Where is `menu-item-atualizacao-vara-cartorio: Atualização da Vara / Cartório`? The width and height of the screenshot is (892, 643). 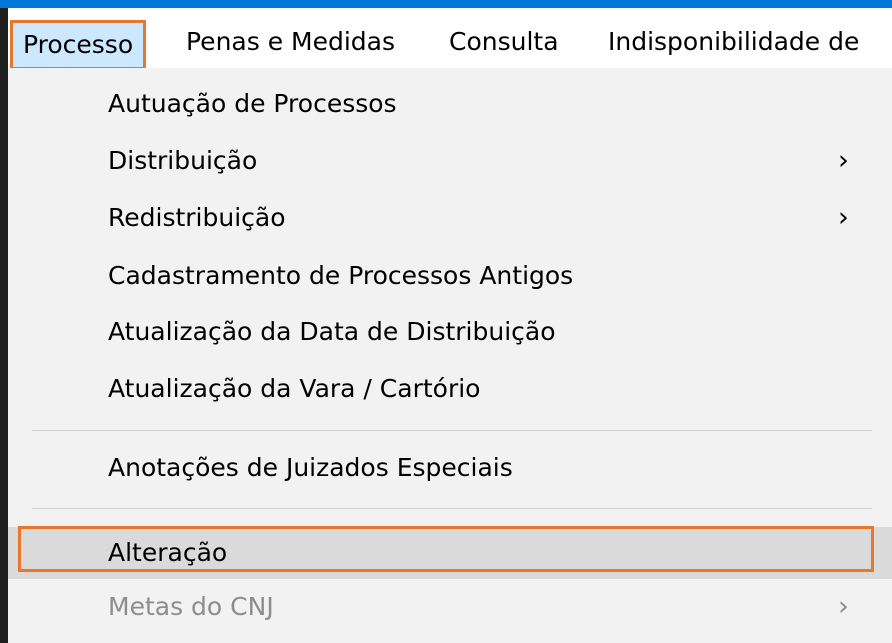
menu-item-atualizacao-vara-cartorio: Atualização da Vara / Cartório is located at coordinates (450, 389).